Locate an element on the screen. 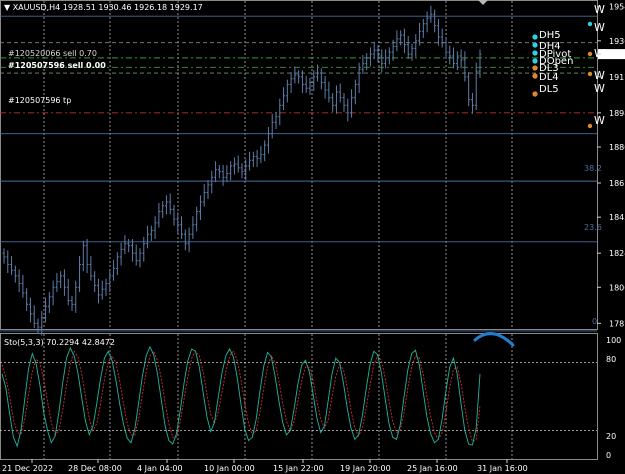 The width and height of the screenshot is (625, 474). stoch-level-100: 100 is located at coordinates (613, 340).